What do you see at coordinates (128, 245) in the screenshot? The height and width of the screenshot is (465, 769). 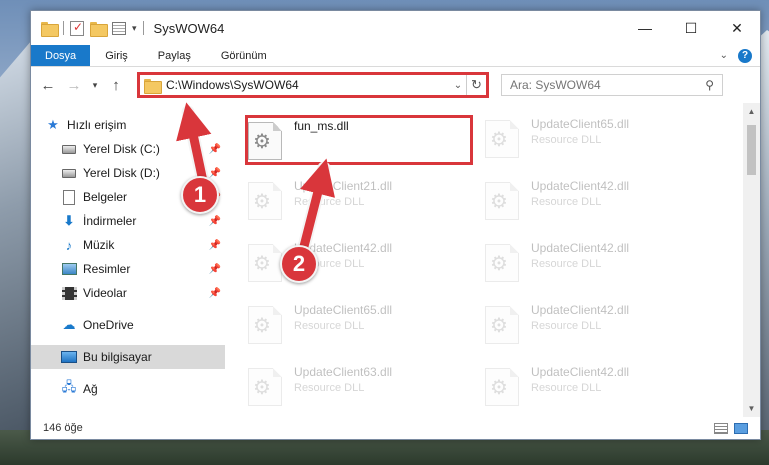 I see `sidebar-item-music: ♪ Müzik 📌` at bounding box center [128, 245].